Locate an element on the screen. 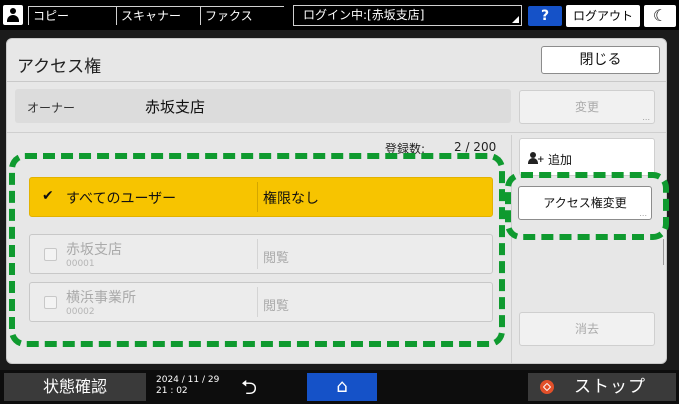 The width and height of the screenshot is (679, 404). datetime: 2024 / 11 / 29 21 : 02 is located at coordinates (188, 385).